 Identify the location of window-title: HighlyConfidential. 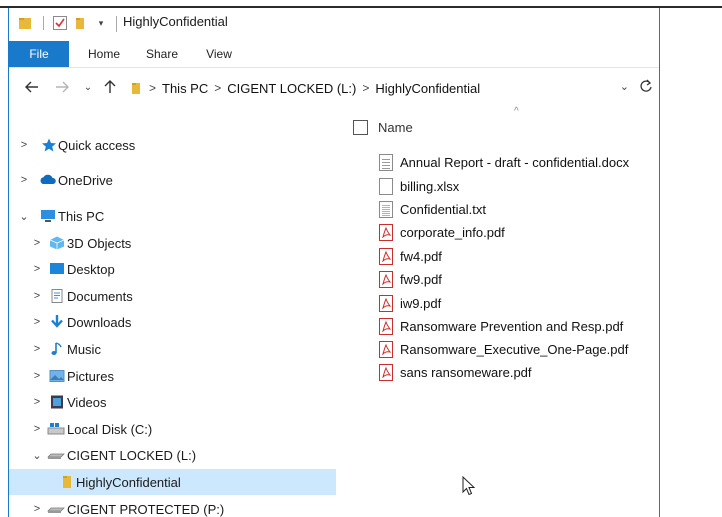
(175, 21).